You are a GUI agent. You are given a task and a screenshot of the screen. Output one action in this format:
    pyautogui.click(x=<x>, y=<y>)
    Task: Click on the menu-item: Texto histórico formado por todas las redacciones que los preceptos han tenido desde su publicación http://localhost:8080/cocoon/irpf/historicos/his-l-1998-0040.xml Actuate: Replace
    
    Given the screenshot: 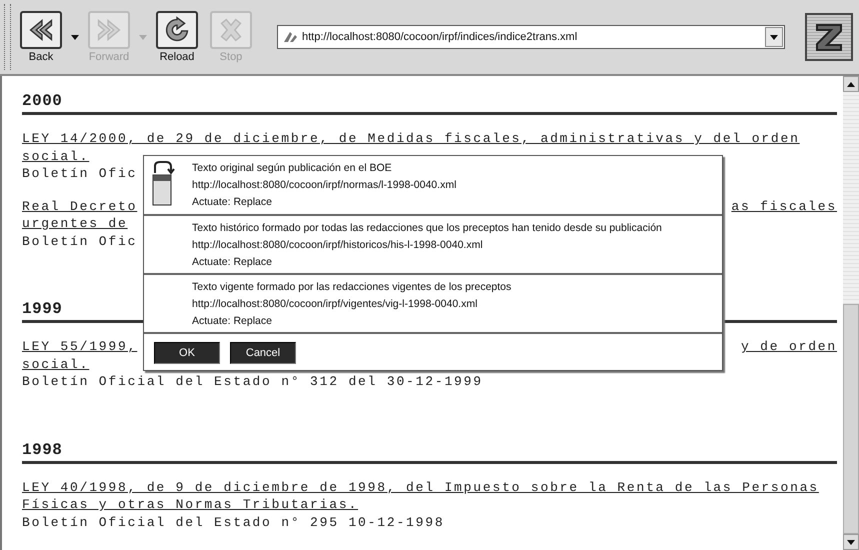 What is the action you would take?
    pyautogui.click(x=433, y=245)
    